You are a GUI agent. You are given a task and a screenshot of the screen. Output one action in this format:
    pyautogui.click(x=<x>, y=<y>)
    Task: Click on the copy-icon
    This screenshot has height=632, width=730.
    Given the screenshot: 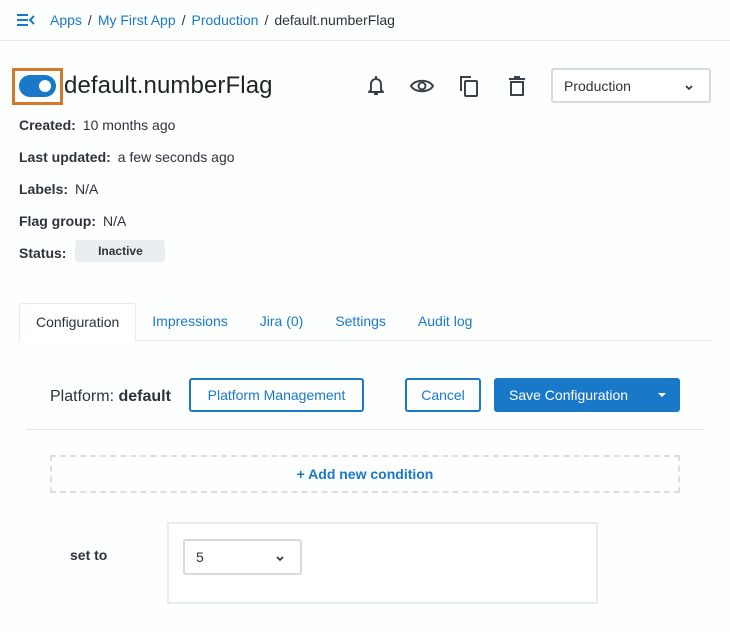 What is the action you would take?
    pyautogui.click(x=469, y=86)
    